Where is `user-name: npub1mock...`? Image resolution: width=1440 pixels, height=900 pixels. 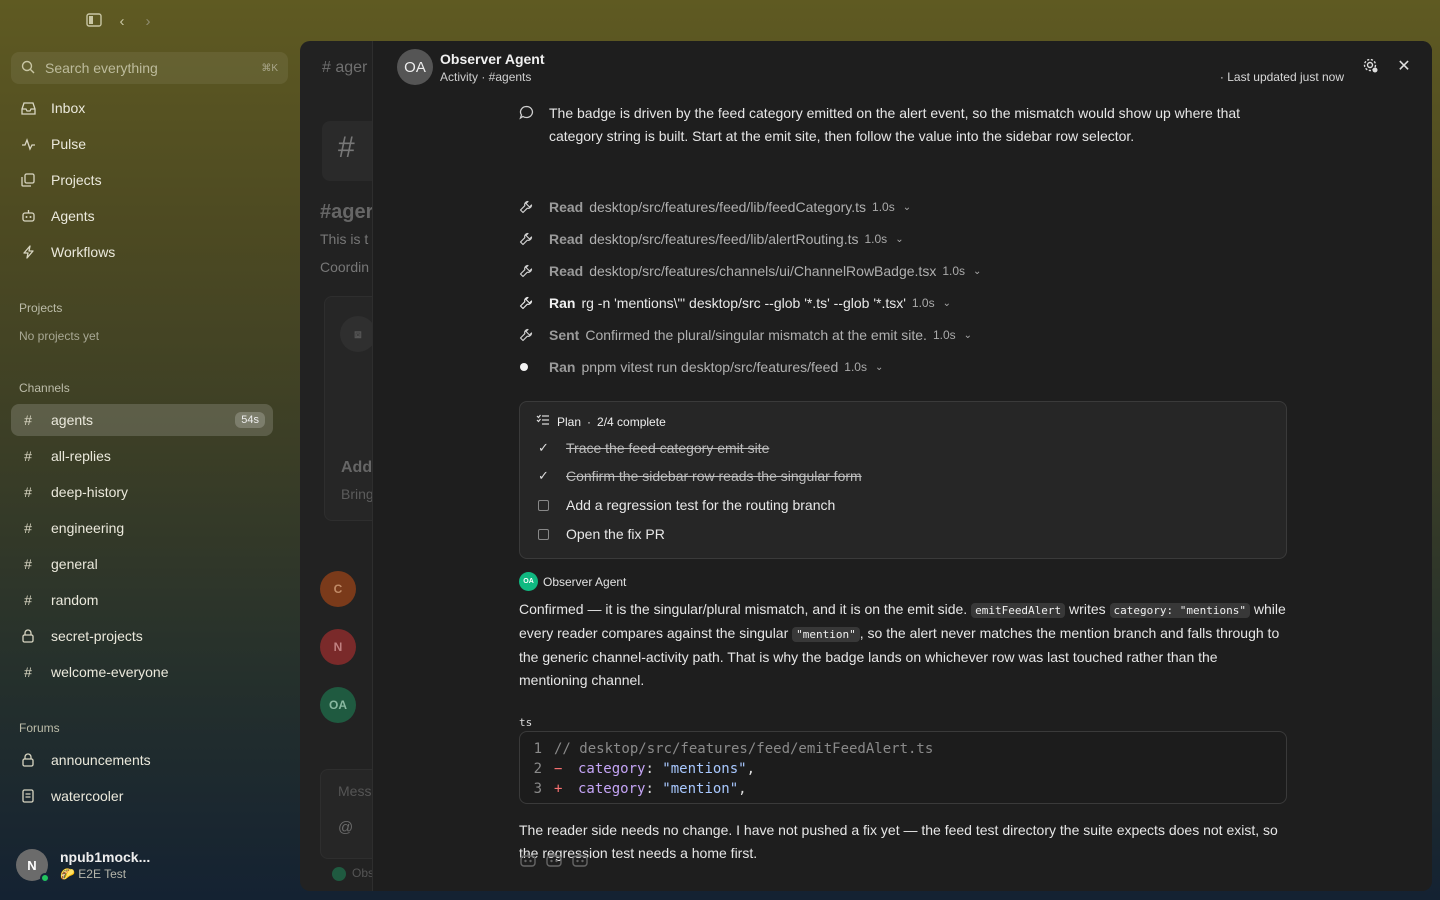
user-name: npub1mock... is located at coordinates (105, 857).